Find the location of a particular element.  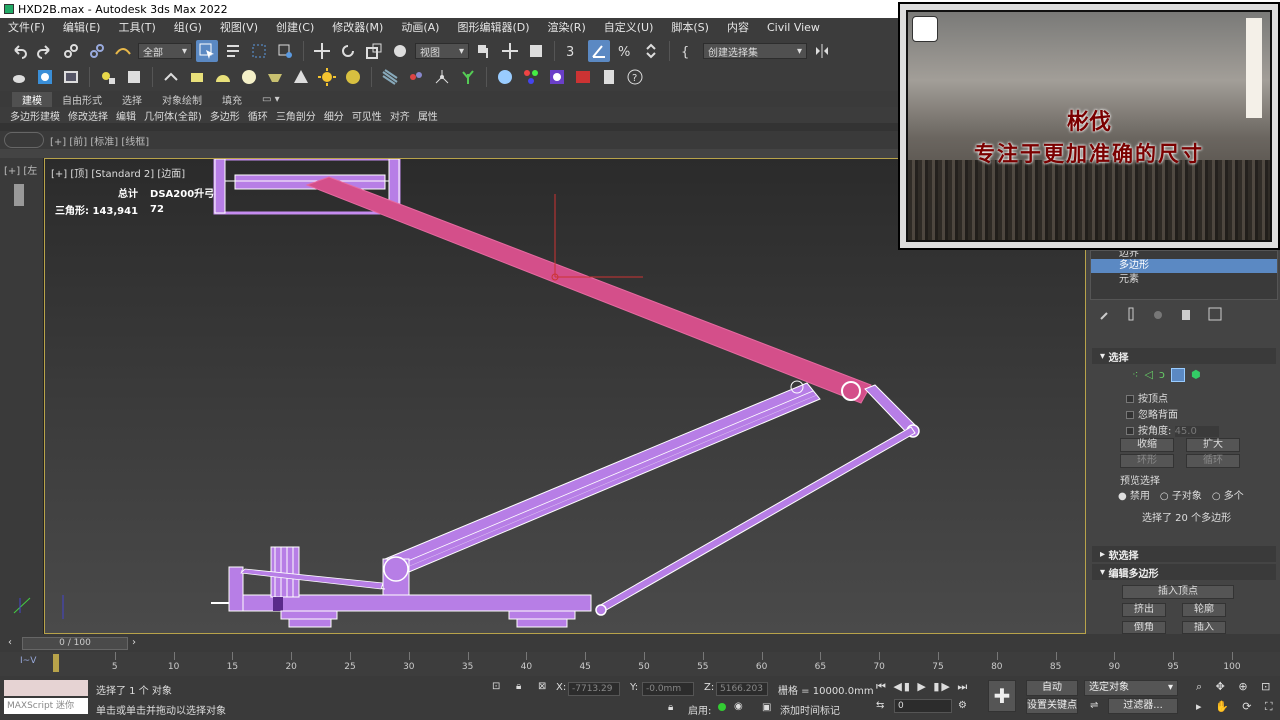

enable-status-dot is located at coordinates (722, 707).